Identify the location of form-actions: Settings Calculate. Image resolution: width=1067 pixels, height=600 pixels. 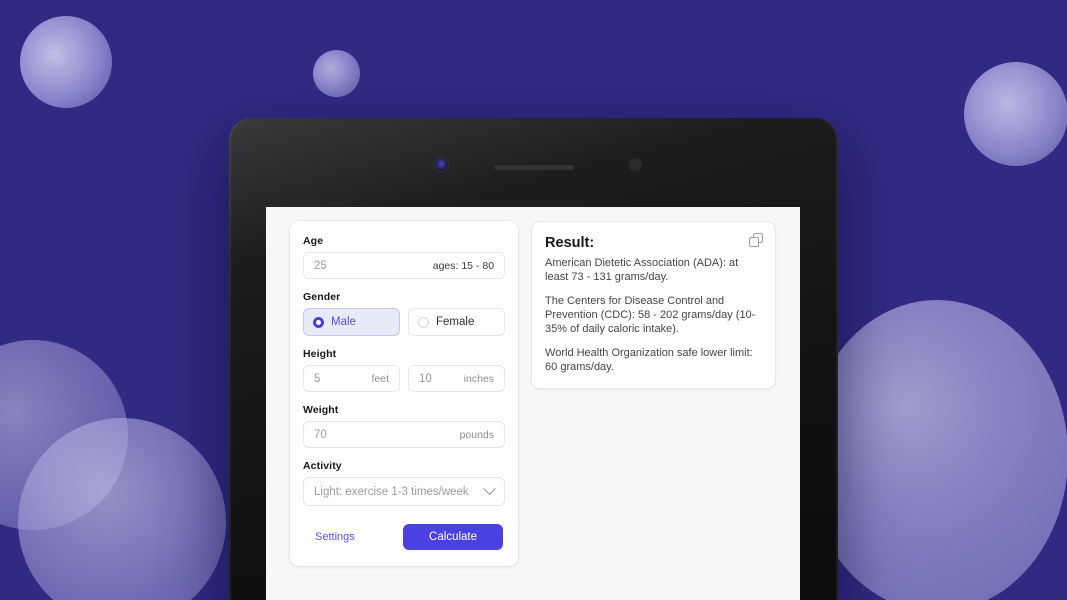
(404, 537).